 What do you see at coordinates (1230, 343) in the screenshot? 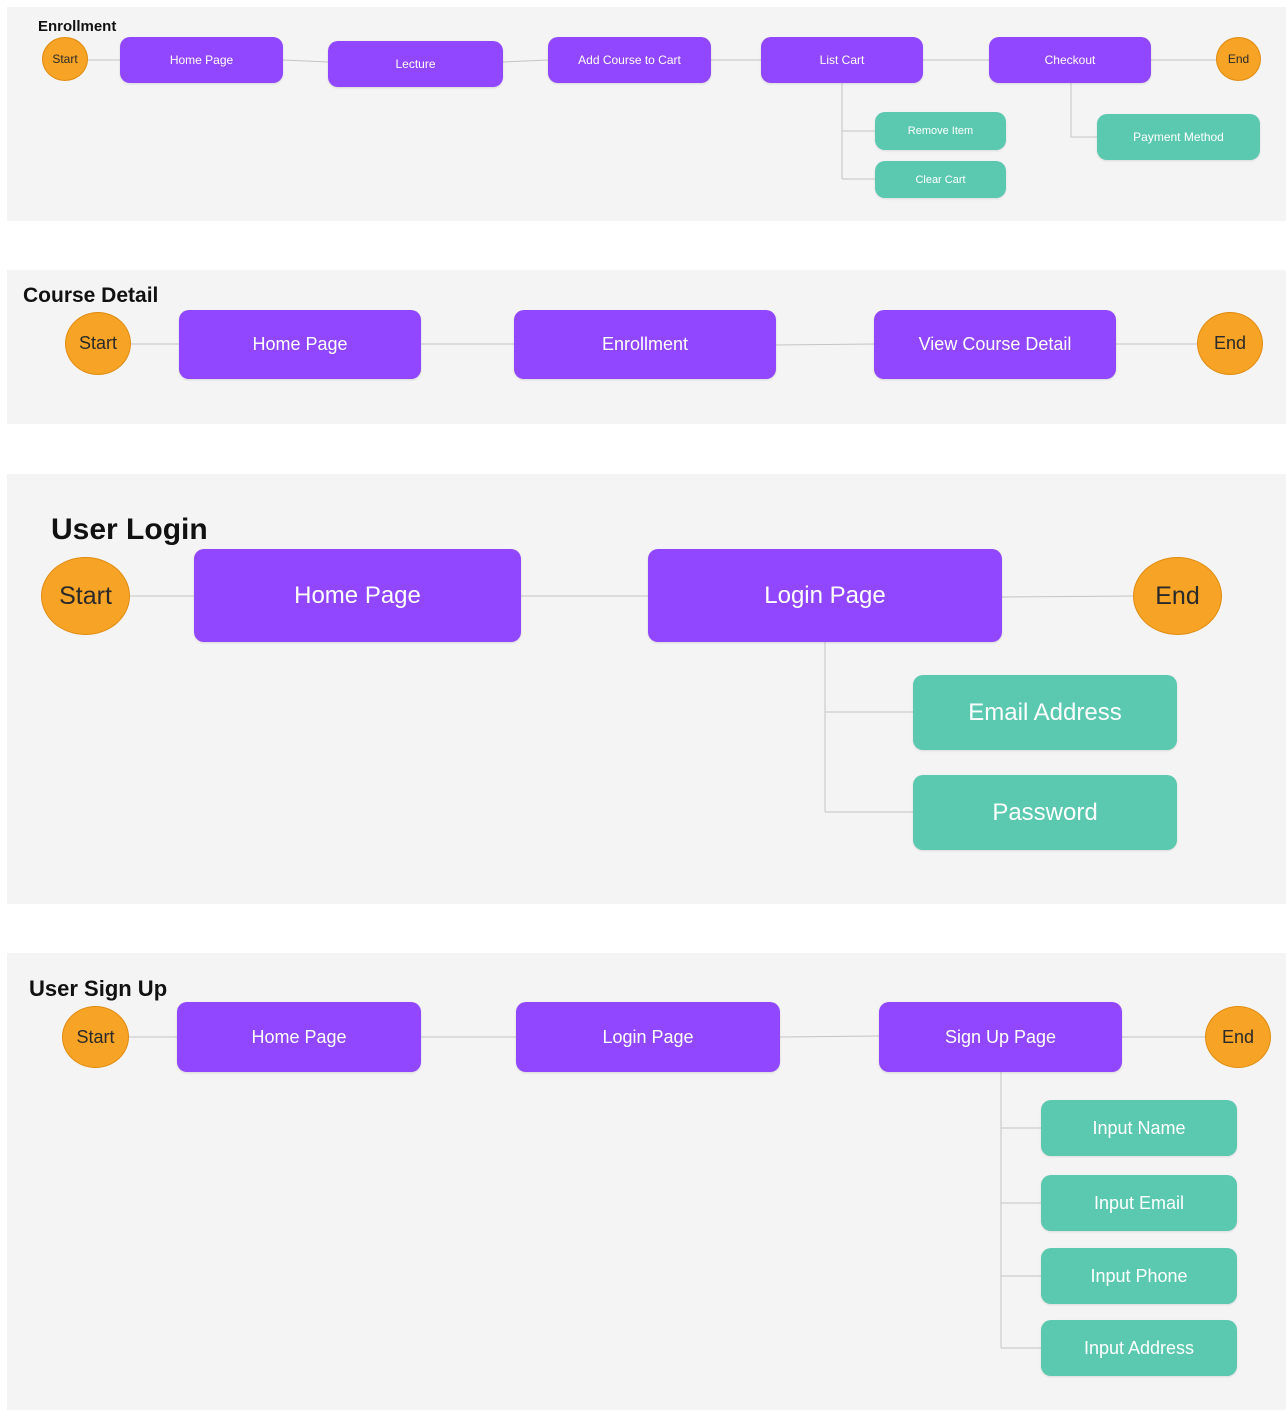
I see `course-detail-end-node: End` at bounding box center [1230, 343].